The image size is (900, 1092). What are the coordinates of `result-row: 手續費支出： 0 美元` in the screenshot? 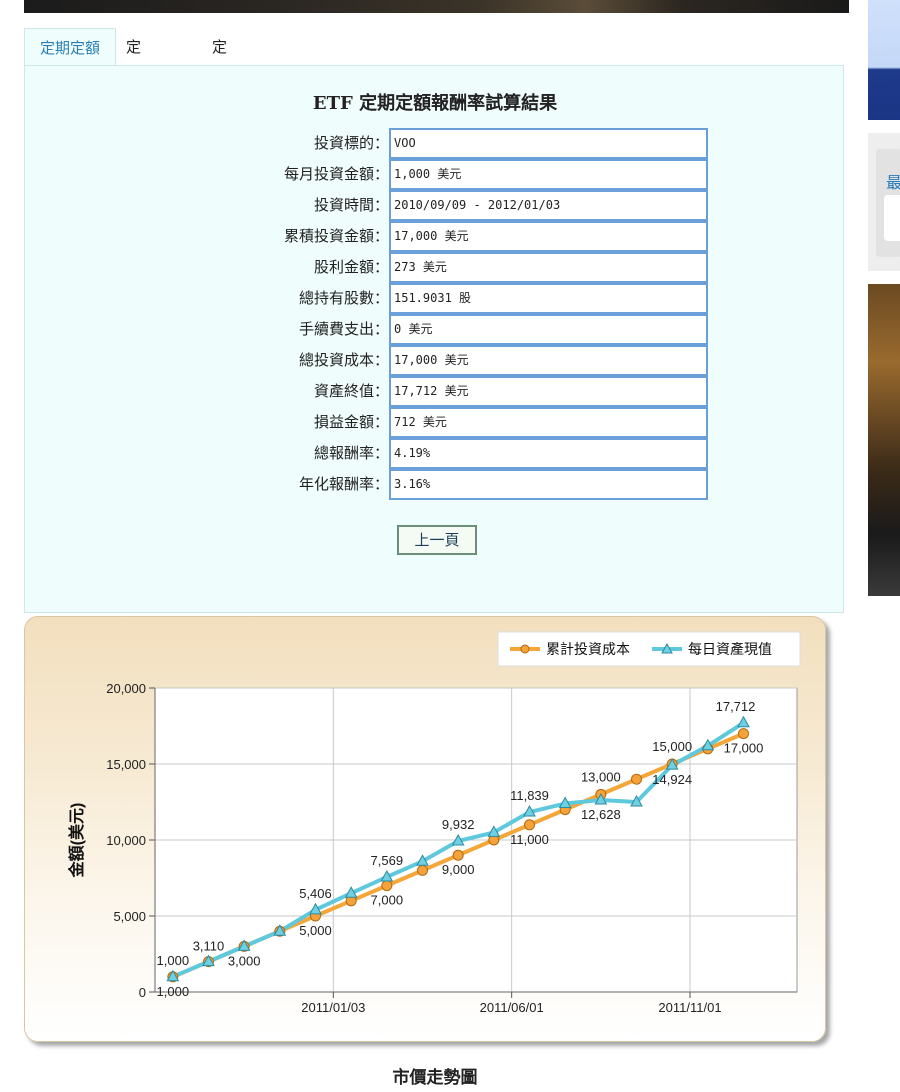 It's located at (435, 329).